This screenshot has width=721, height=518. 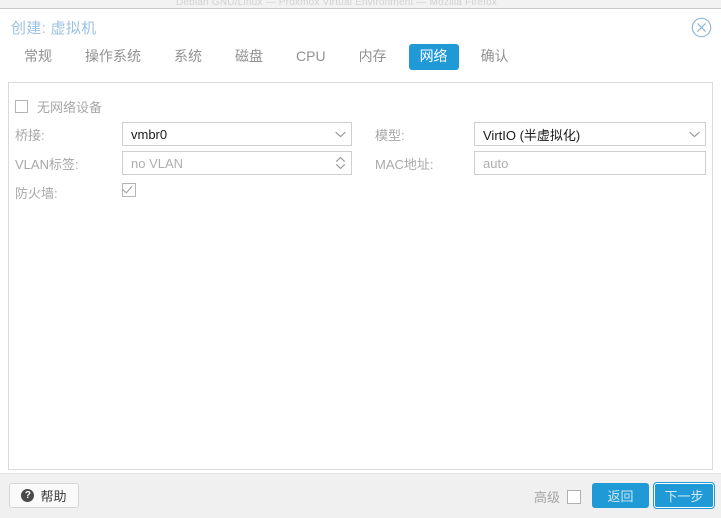 I want to click on bridge-label: 桥接:, so click(x=30, y=135).